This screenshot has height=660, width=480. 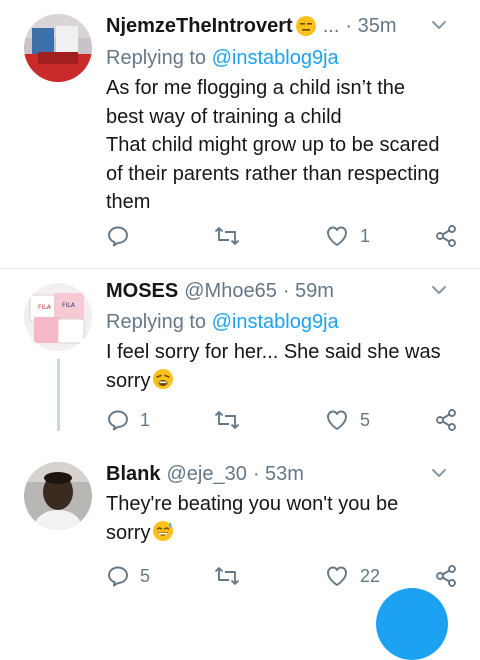 I want to click on like-button: 1, so click(x=347, y=236).